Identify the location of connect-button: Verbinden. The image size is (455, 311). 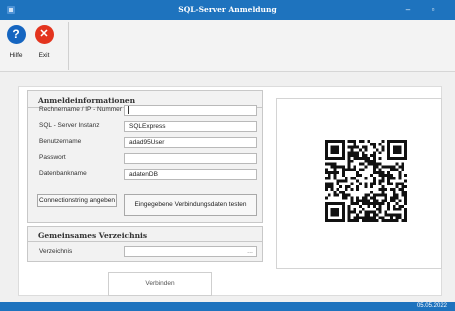
(160, 284).